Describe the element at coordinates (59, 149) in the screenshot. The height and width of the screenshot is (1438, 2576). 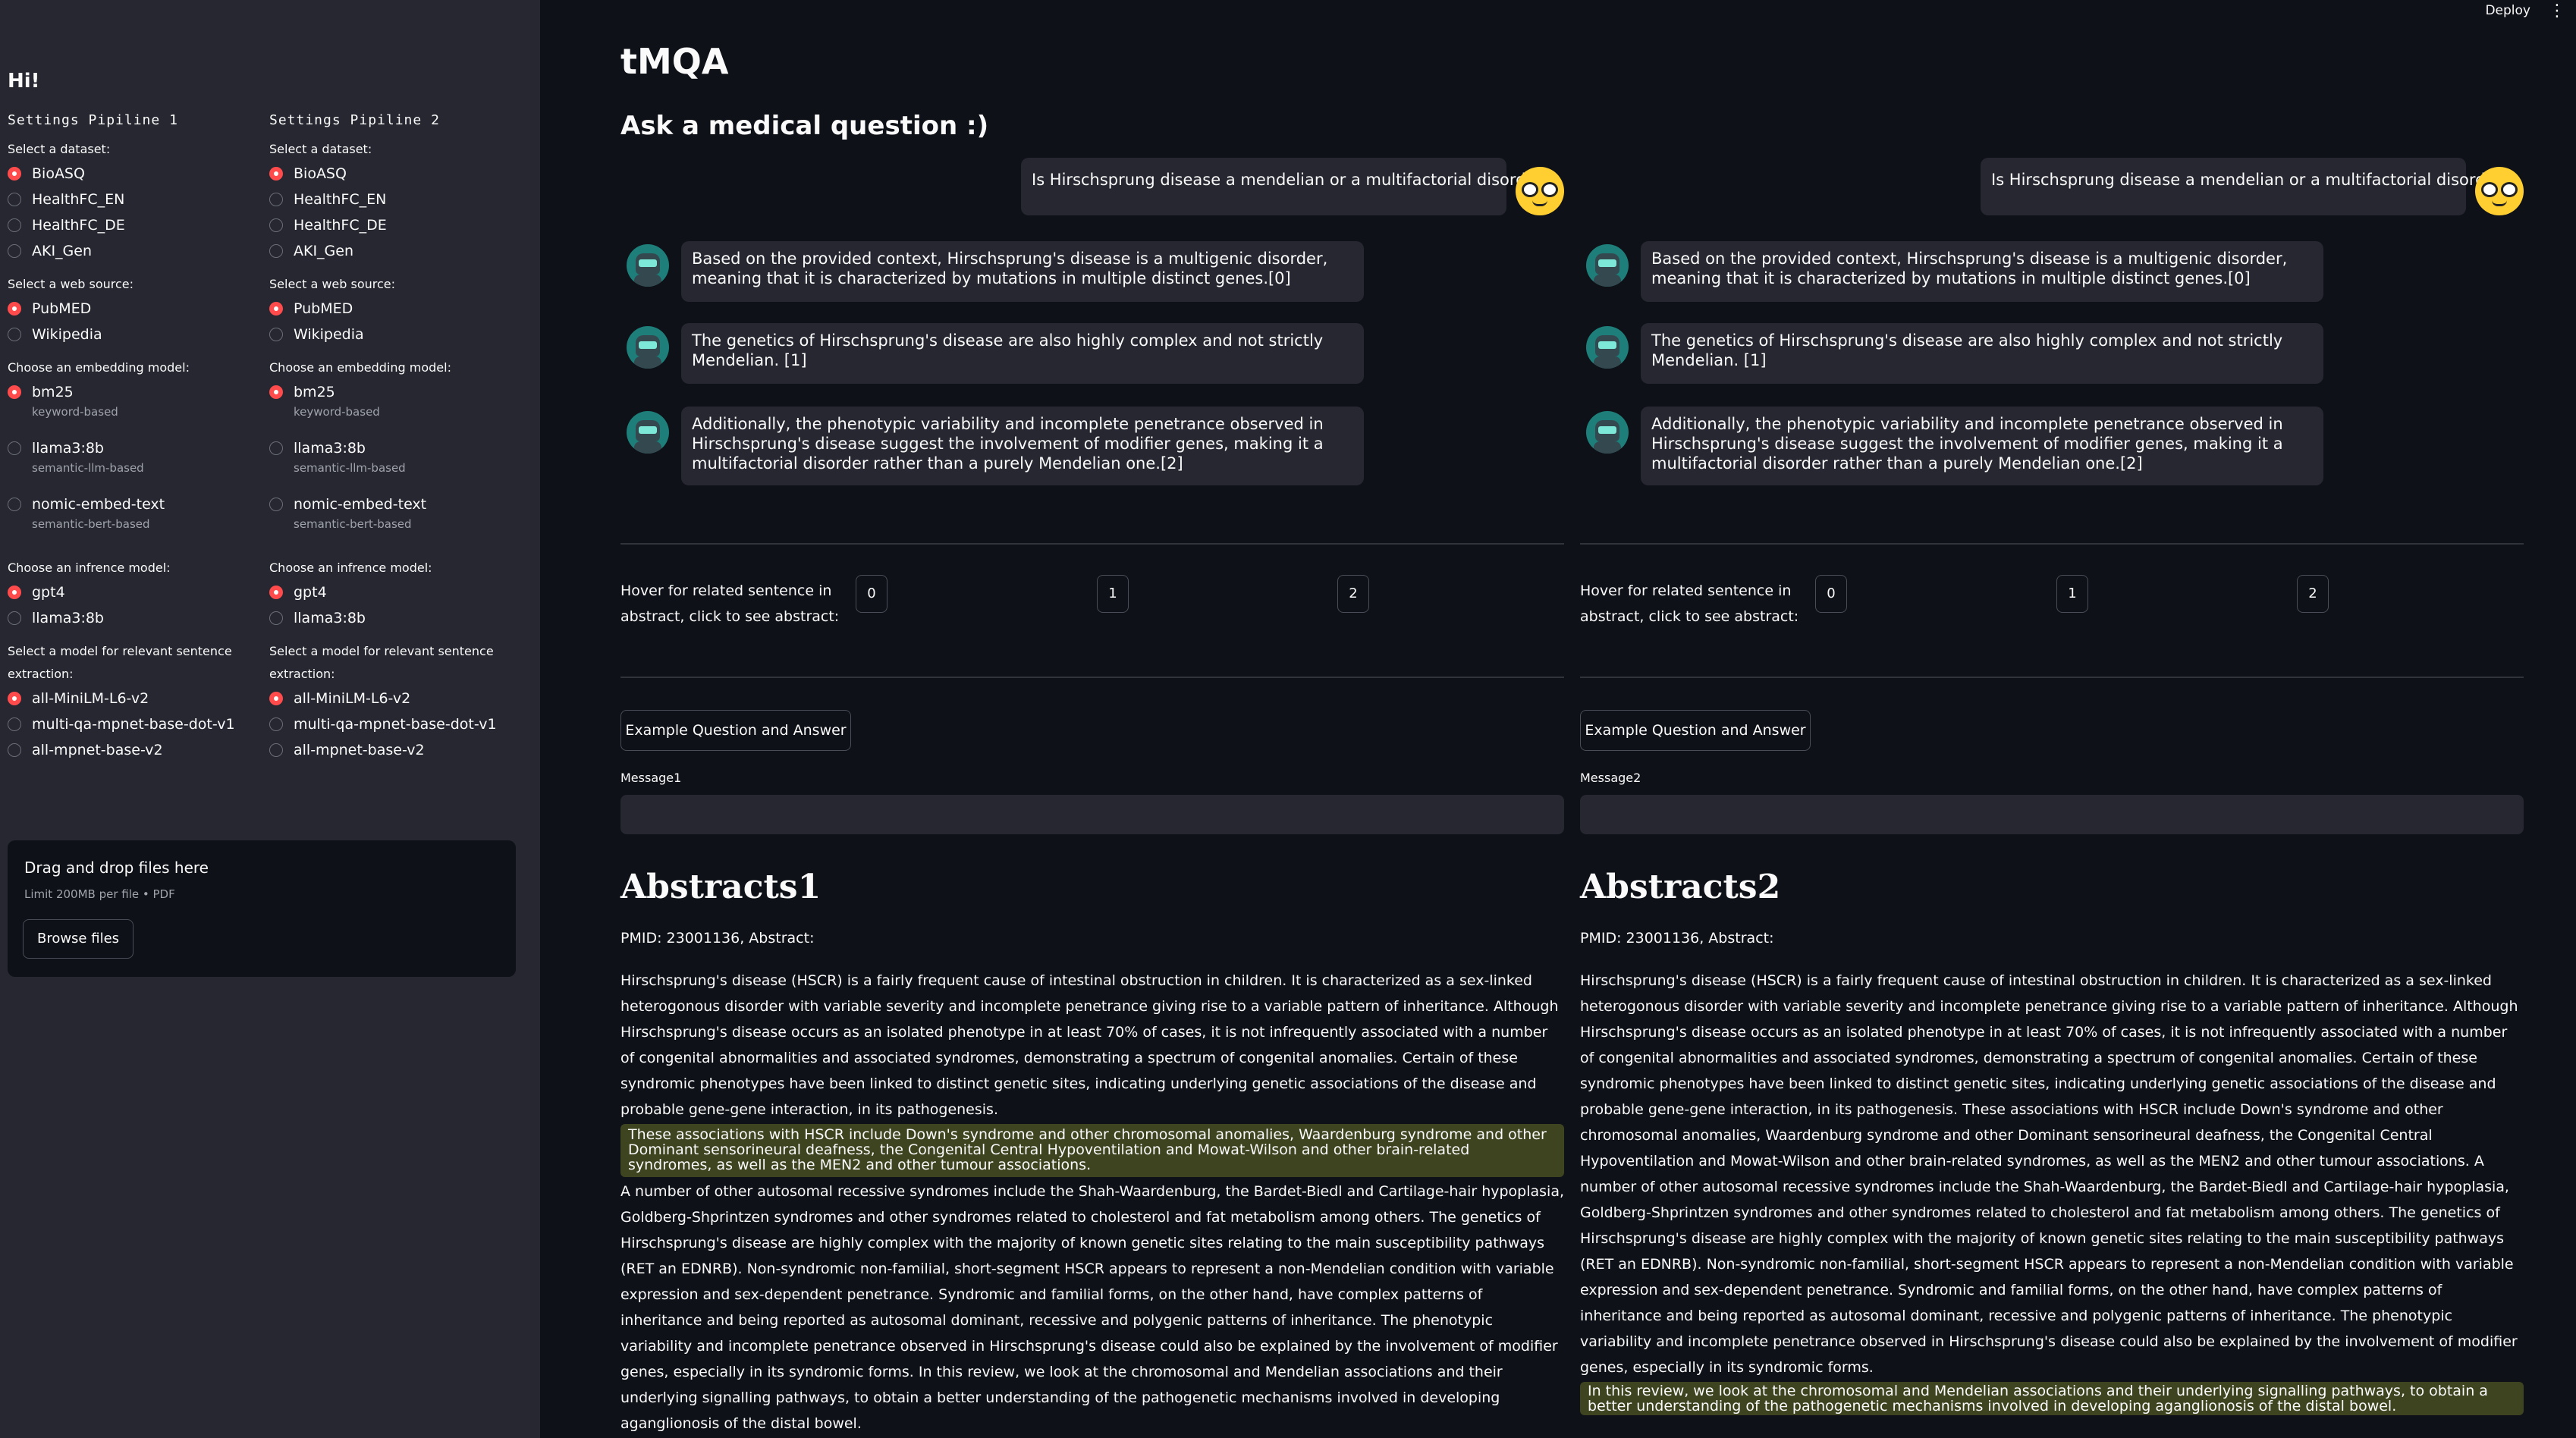
I see `radio-group-label: Select a dataset:` at that location.